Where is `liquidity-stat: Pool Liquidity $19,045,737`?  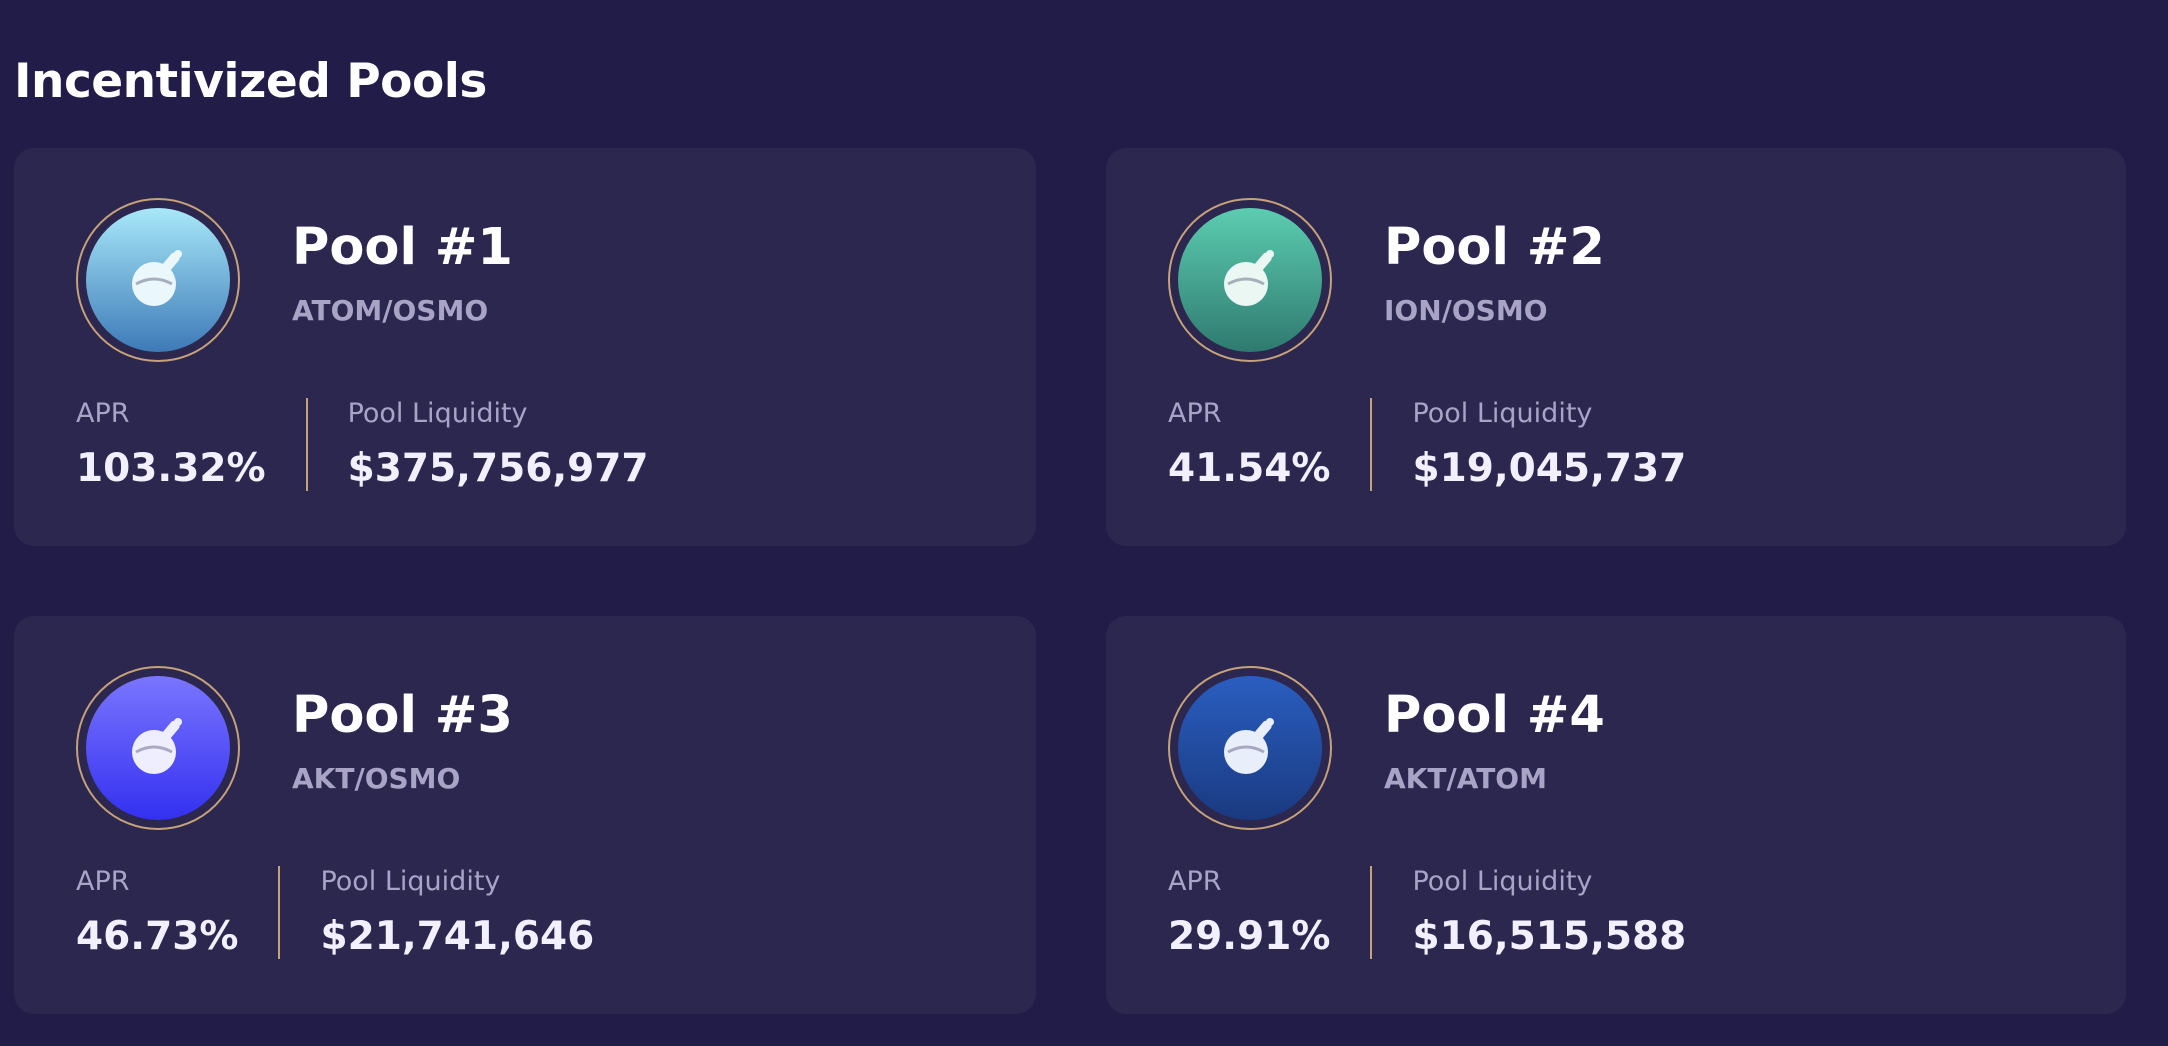
liquidity-stat: Pool Liquidity $19,045,737 is located at coordinates (1549, 444).